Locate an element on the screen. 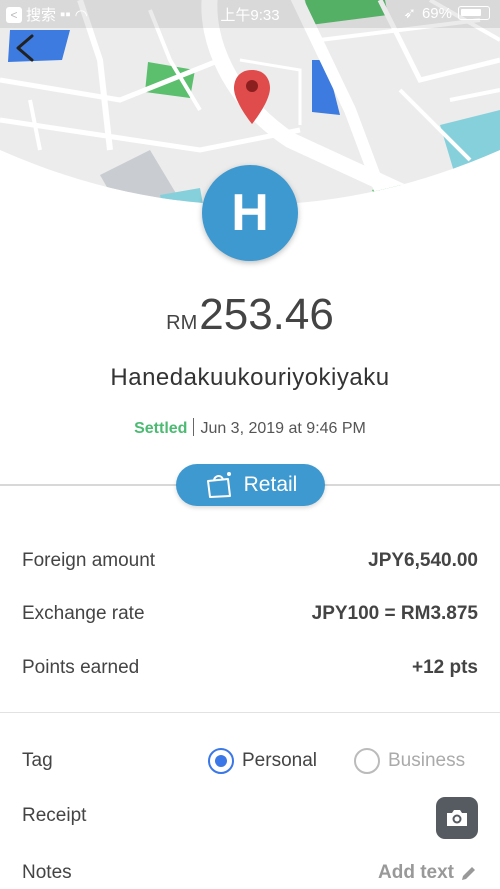 This screenshot has height=889, width=500. receipt-label: Receipt is located at coordinates (54, 815).